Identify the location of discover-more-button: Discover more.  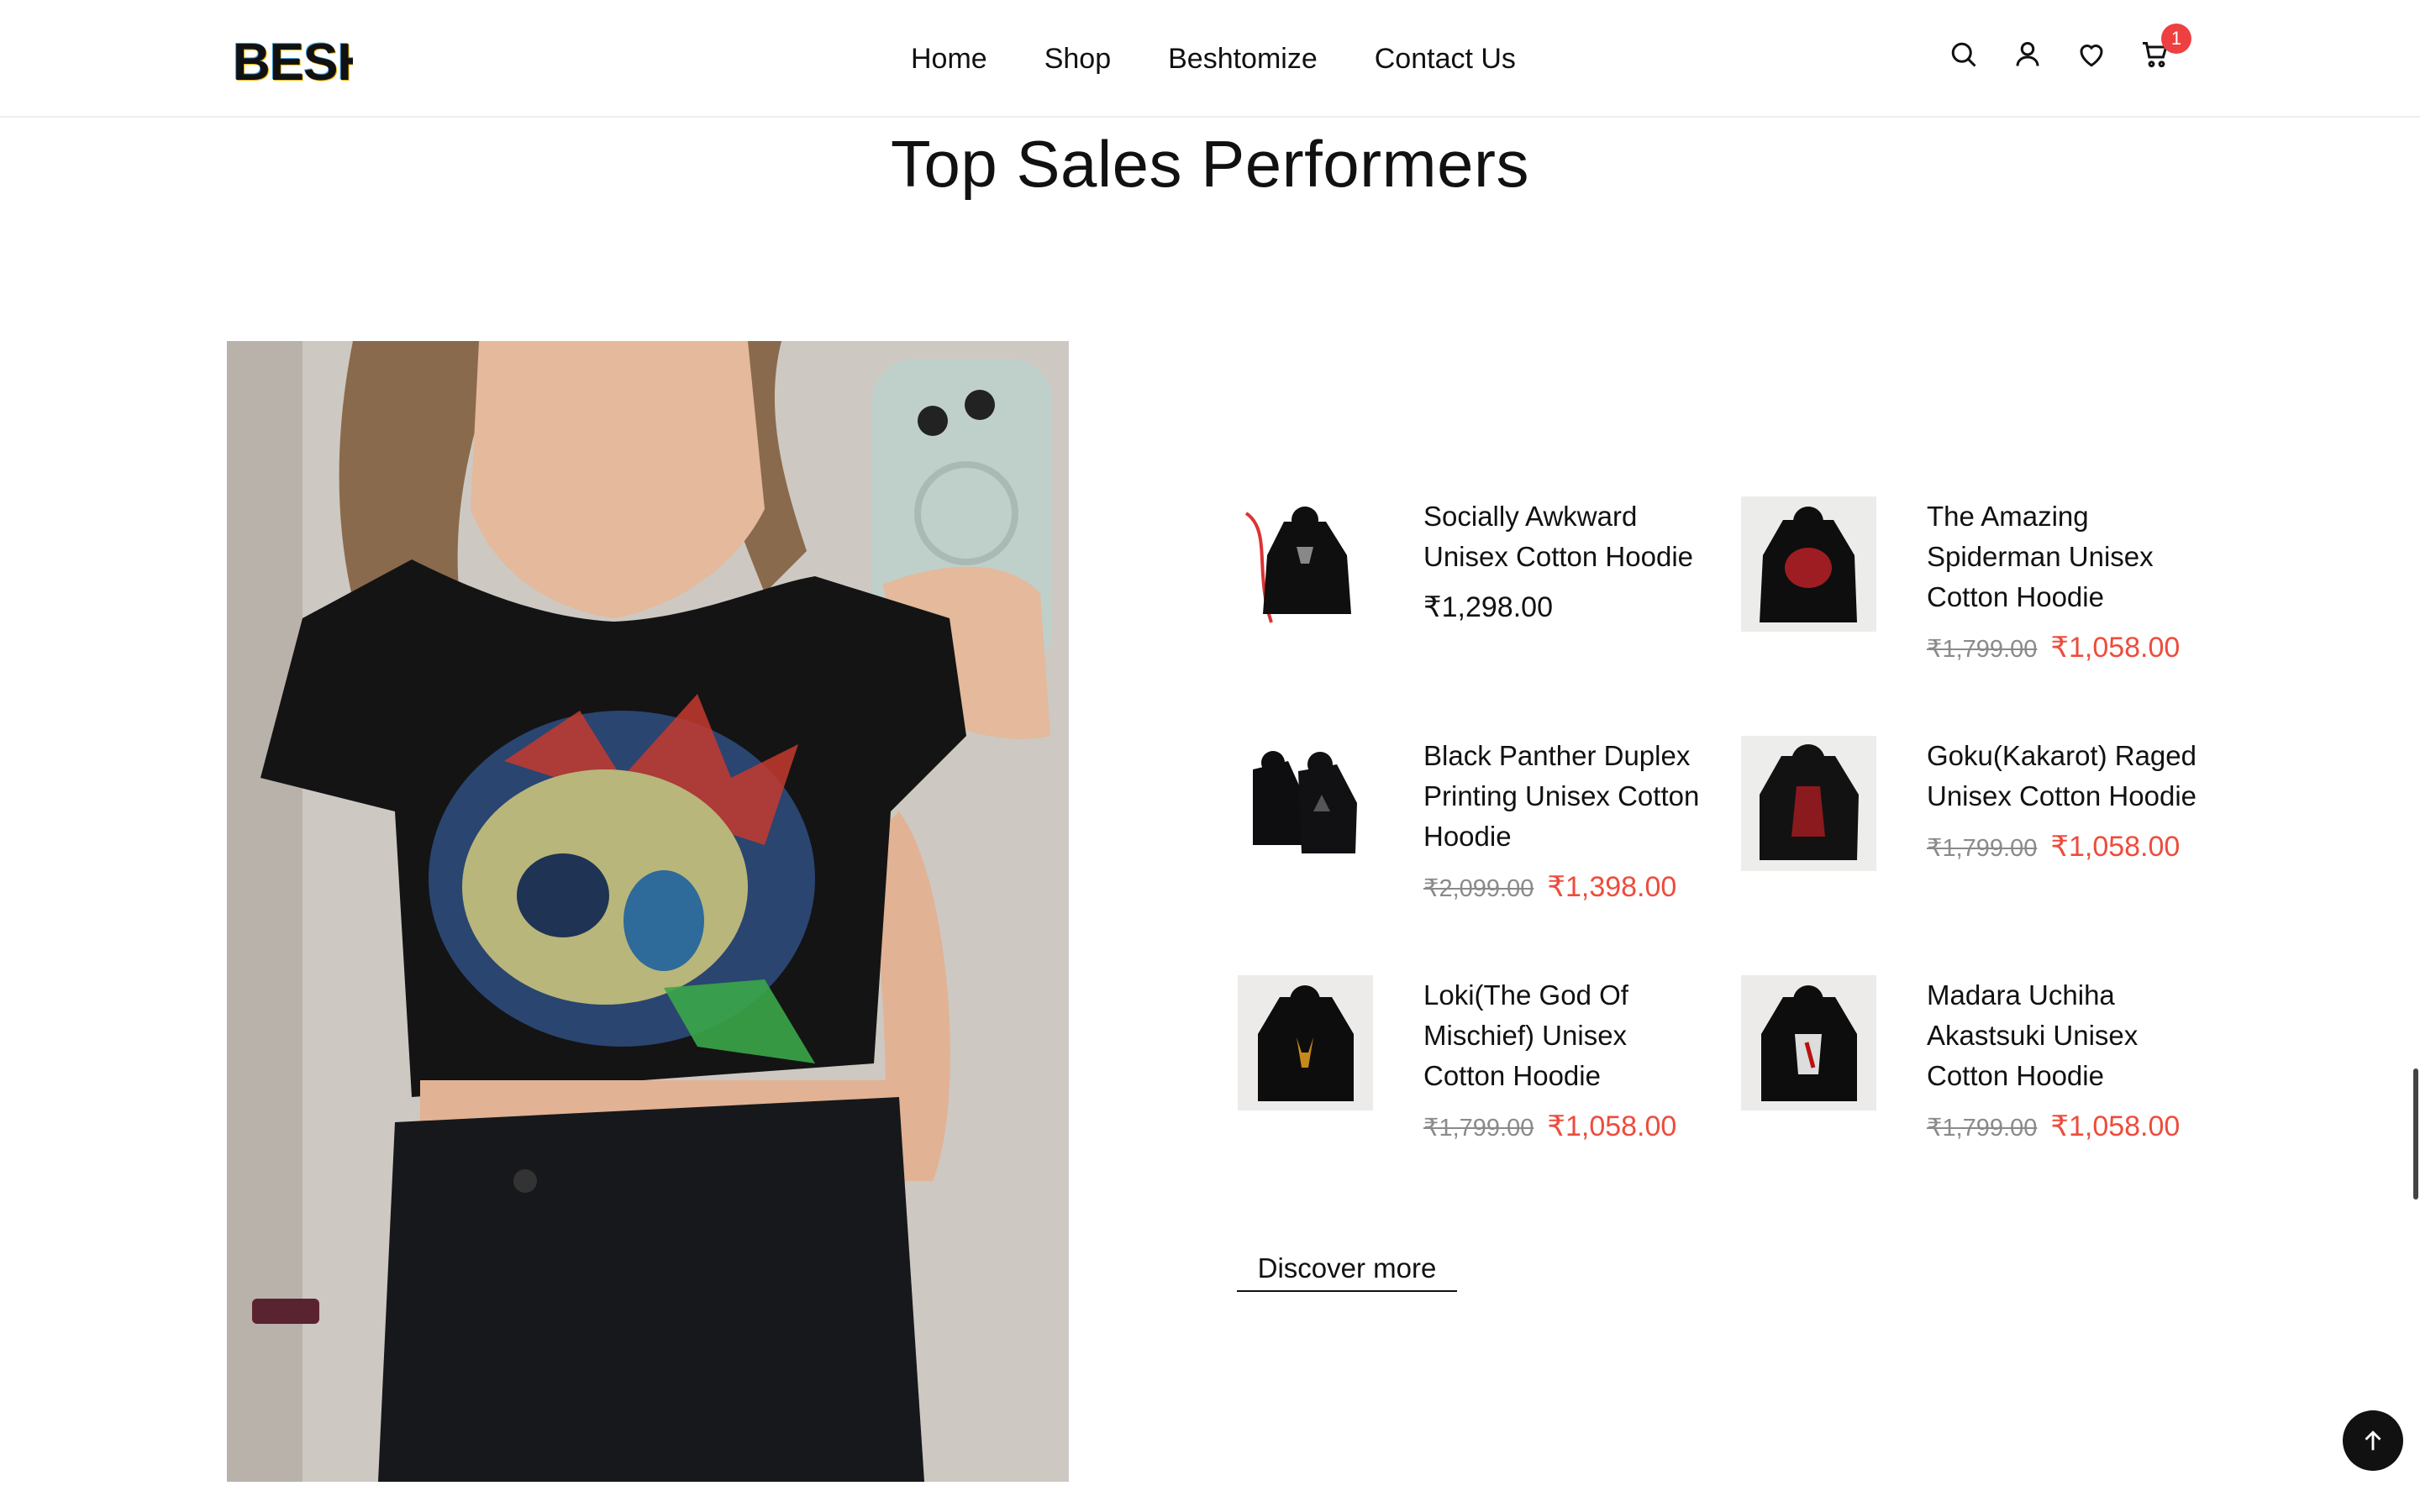
(1347, 1270).